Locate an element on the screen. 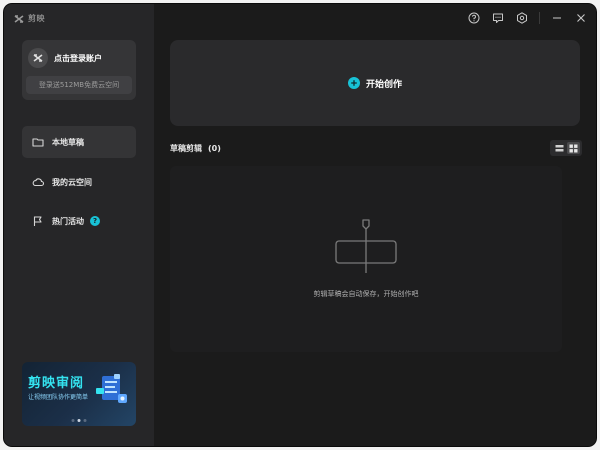 The height and width of the screenshot is (450, 600). nav-item-hot-events: 热门活动 ? is located at coordinates (79, 221).